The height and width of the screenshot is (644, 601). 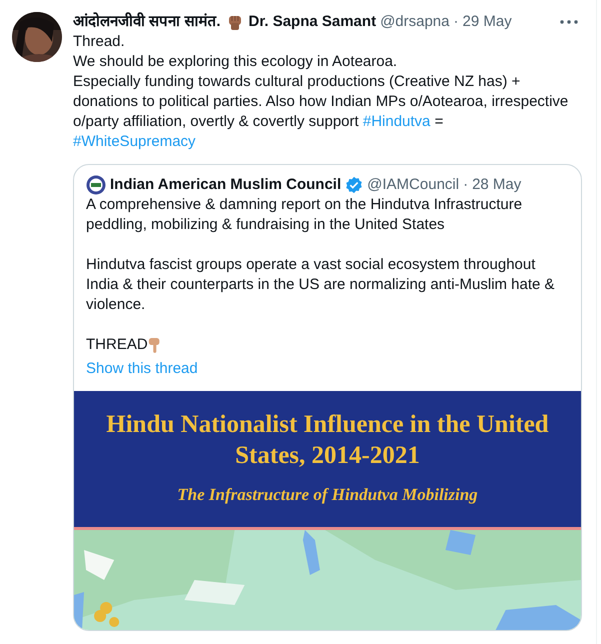 What do you see at coordinates (234, 22) in the screenshot?
I see `fist-icon` at bounding box center [234, 22].